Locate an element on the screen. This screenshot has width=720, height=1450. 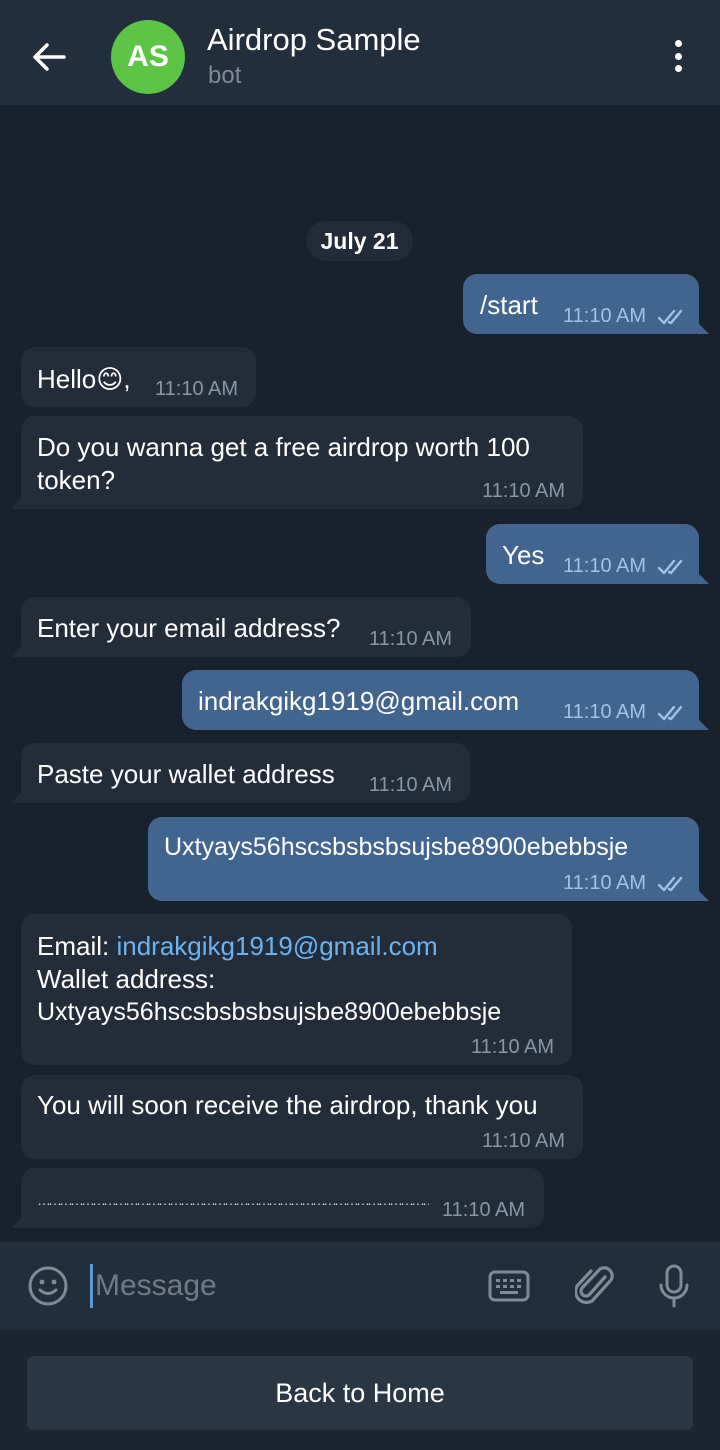
message-text: Paste your wallet address is located at coordinates (186, 774).